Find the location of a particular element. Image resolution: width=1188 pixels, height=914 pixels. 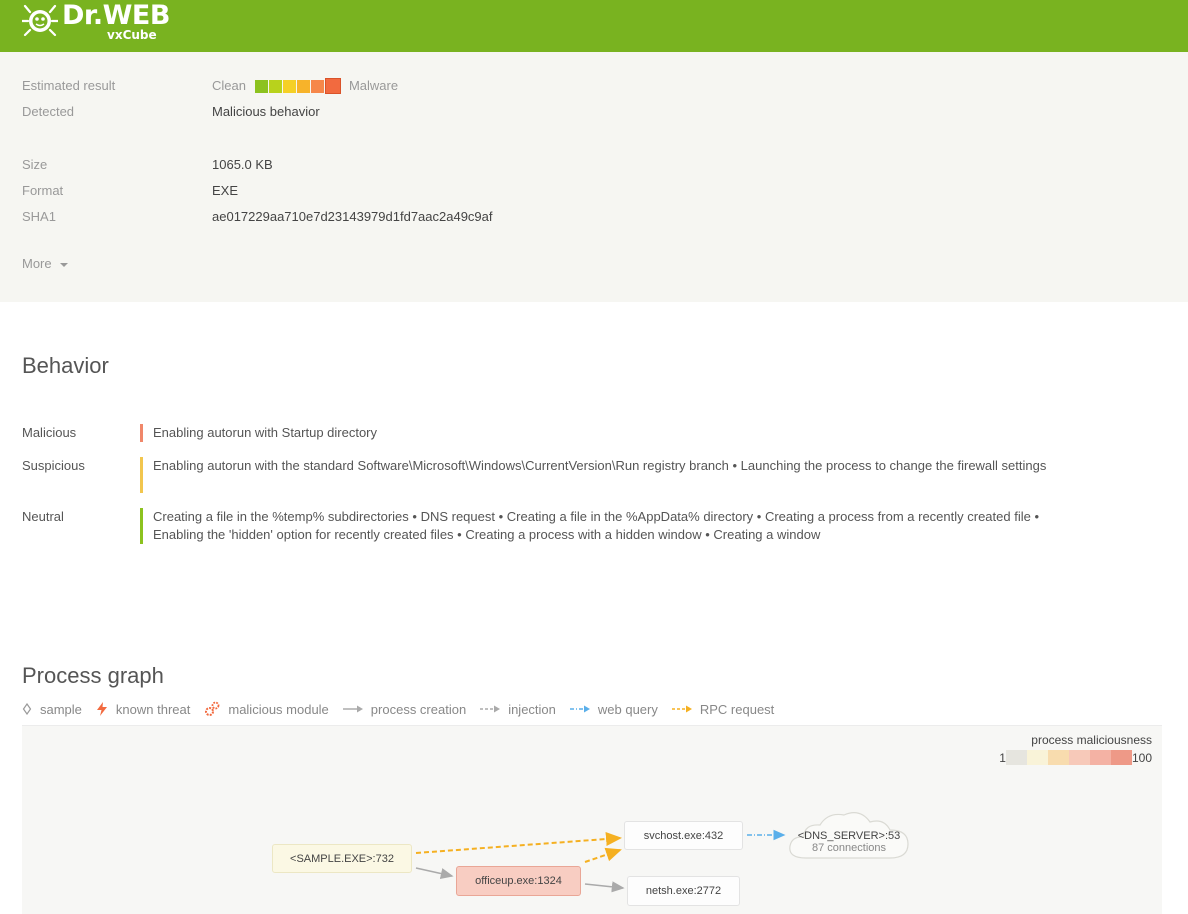

dashed-arrow-icon is located at coordinates (490, 709).